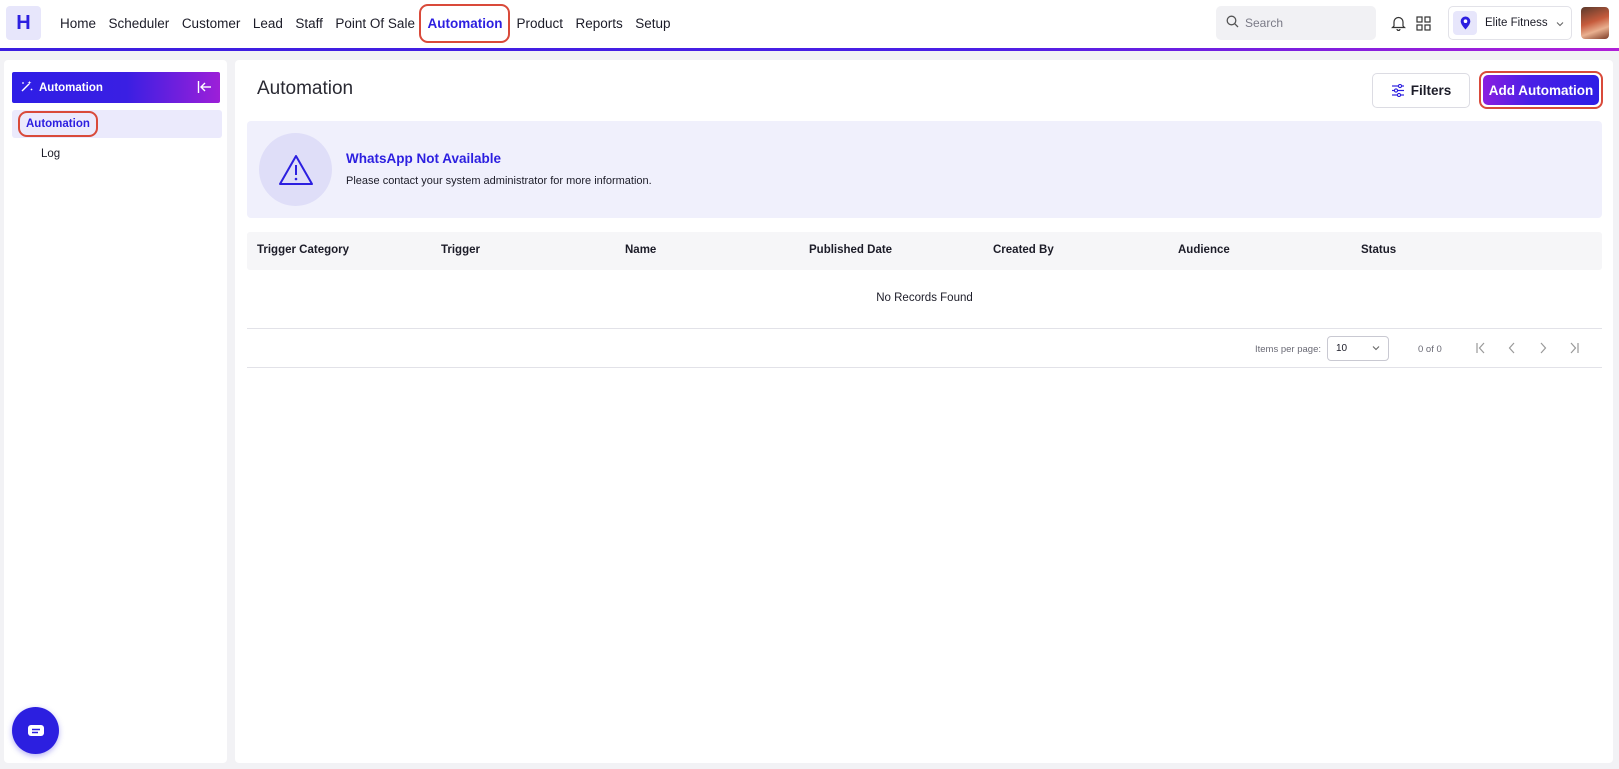 This screenshot has width=1619, height=769. What do you see at coordinates (51, 154) in the screenshot?
I see `sidebar-item-label: Log` at bounding box center [51, 154].